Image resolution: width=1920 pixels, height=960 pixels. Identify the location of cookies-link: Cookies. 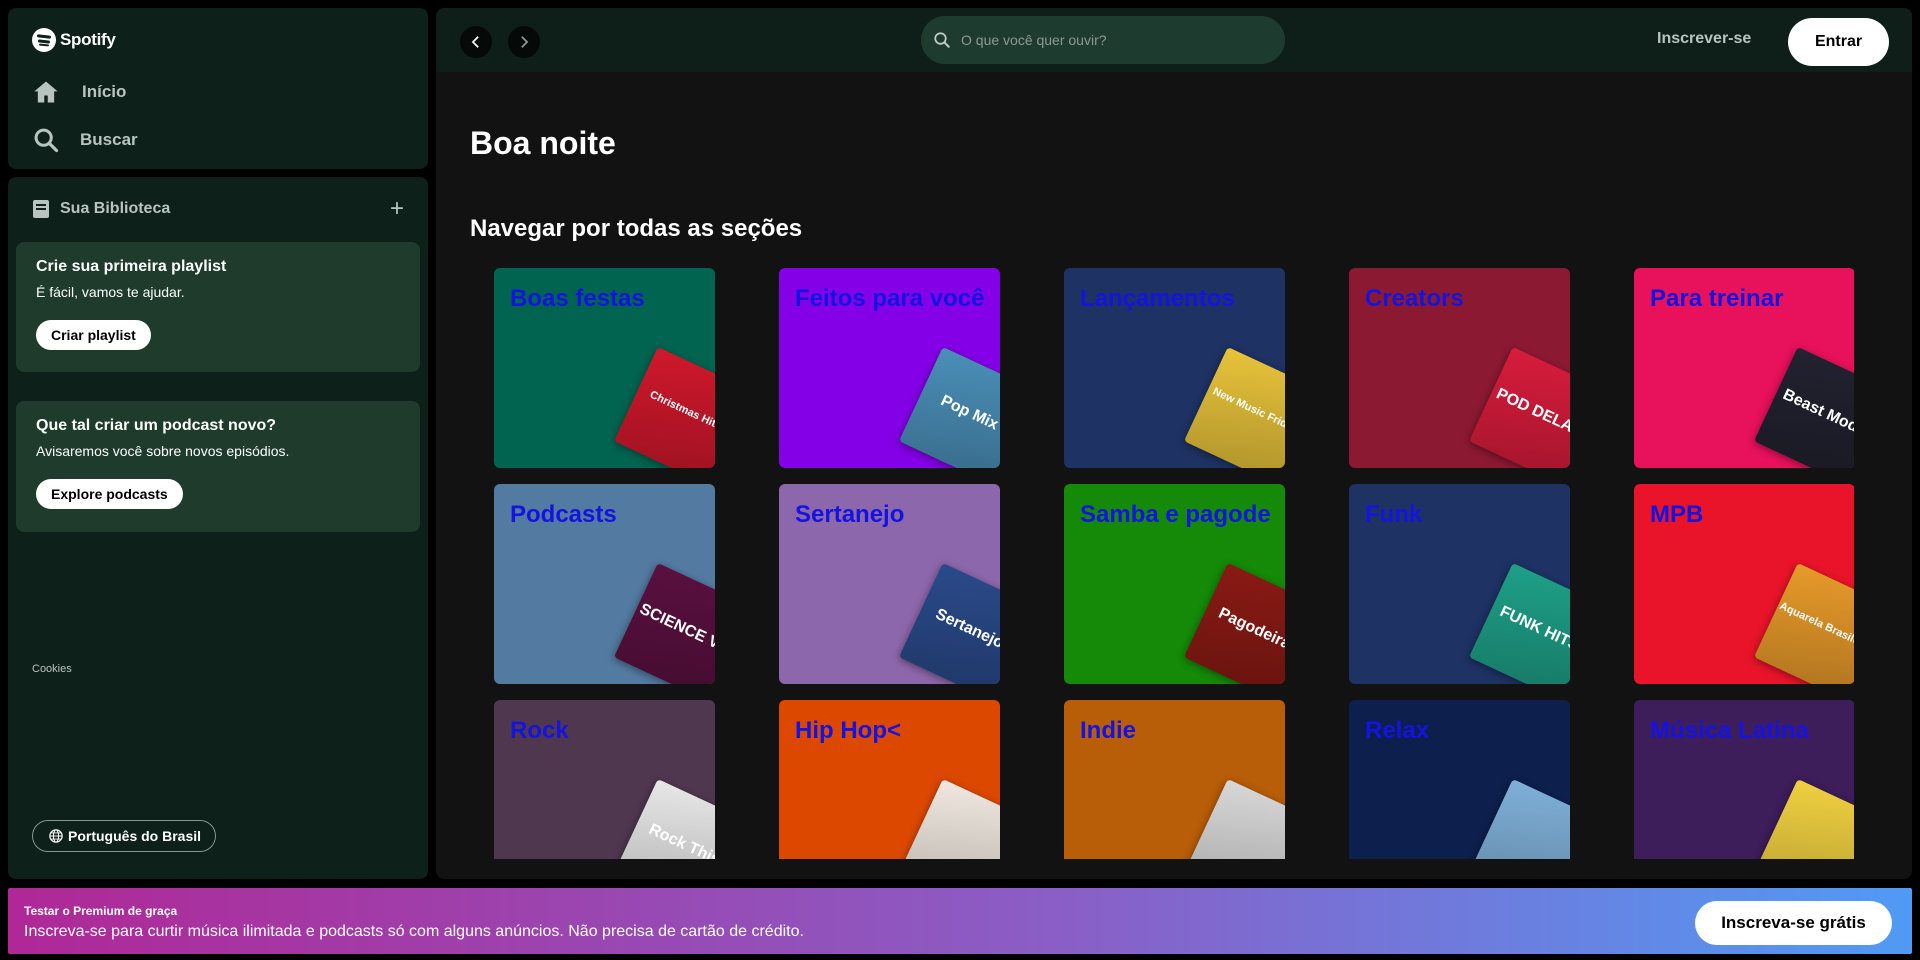
(52, 669).